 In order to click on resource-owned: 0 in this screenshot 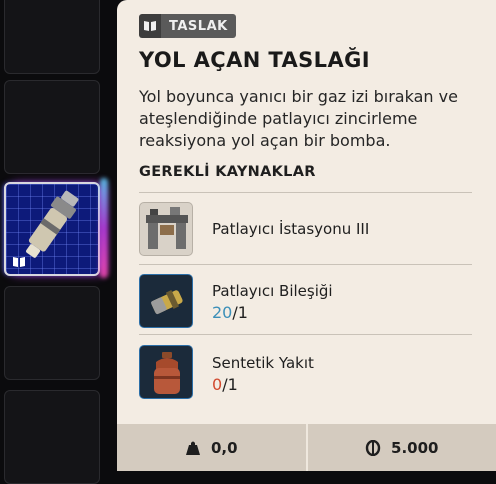, I will do `click(217, 384)`.